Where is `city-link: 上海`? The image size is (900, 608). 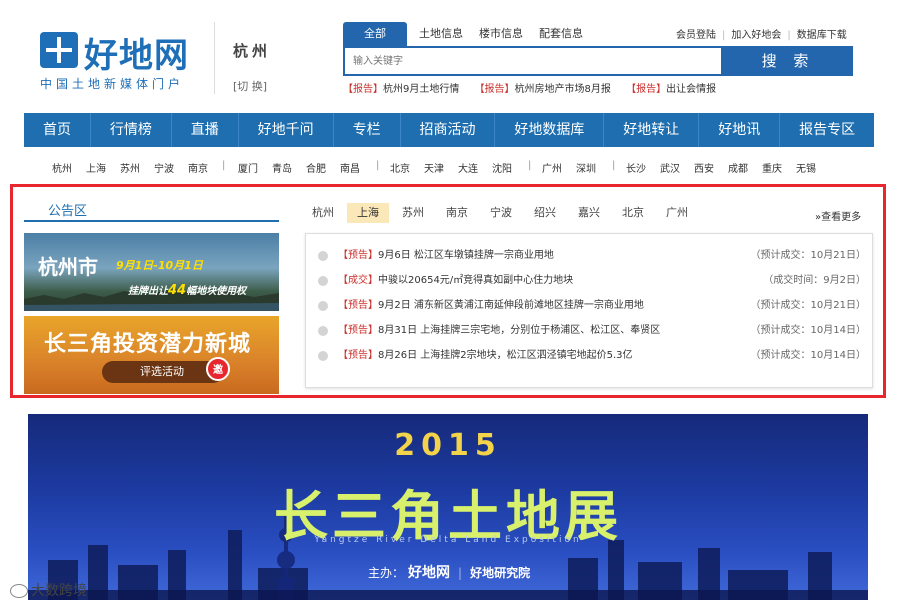 city-link: 上海 is located at coordinates (96, 167).